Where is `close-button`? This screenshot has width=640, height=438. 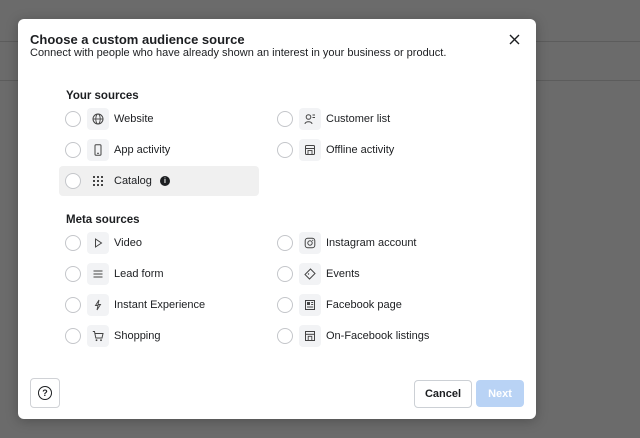 close-button is located at coordinates (514, 39).